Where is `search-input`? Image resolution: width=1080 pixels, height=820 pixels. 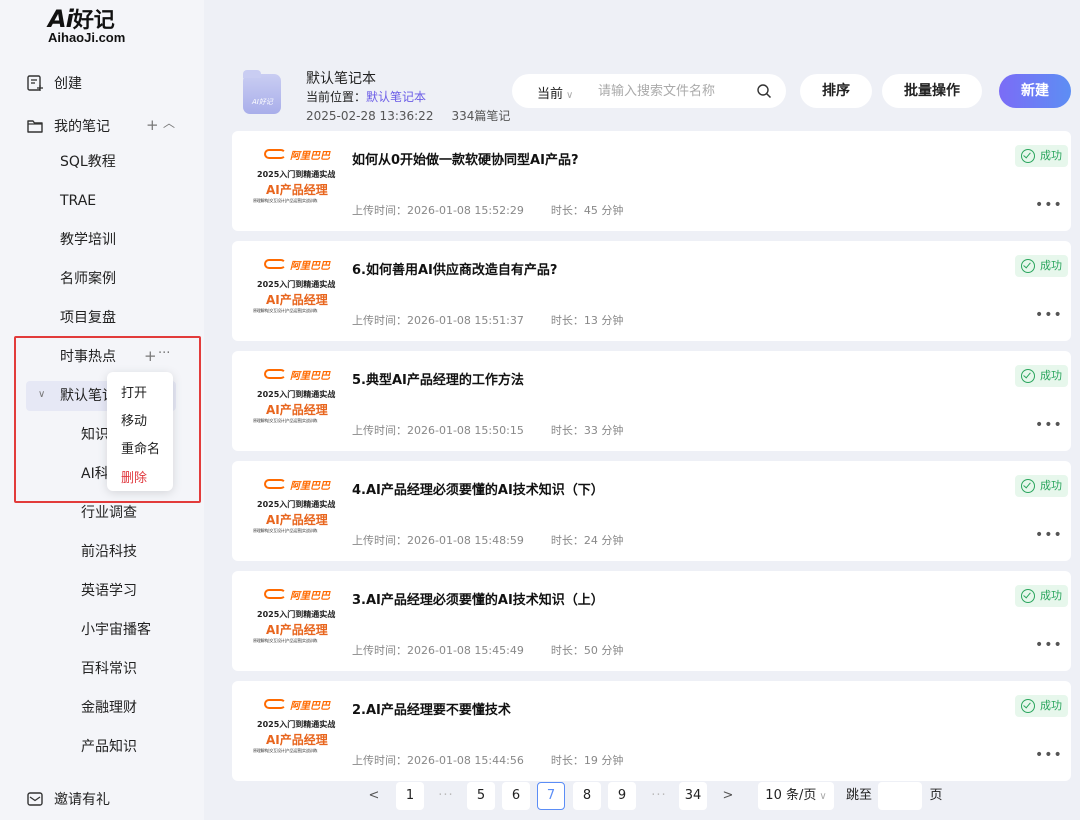
search-input is located at coordinates (673, 91).